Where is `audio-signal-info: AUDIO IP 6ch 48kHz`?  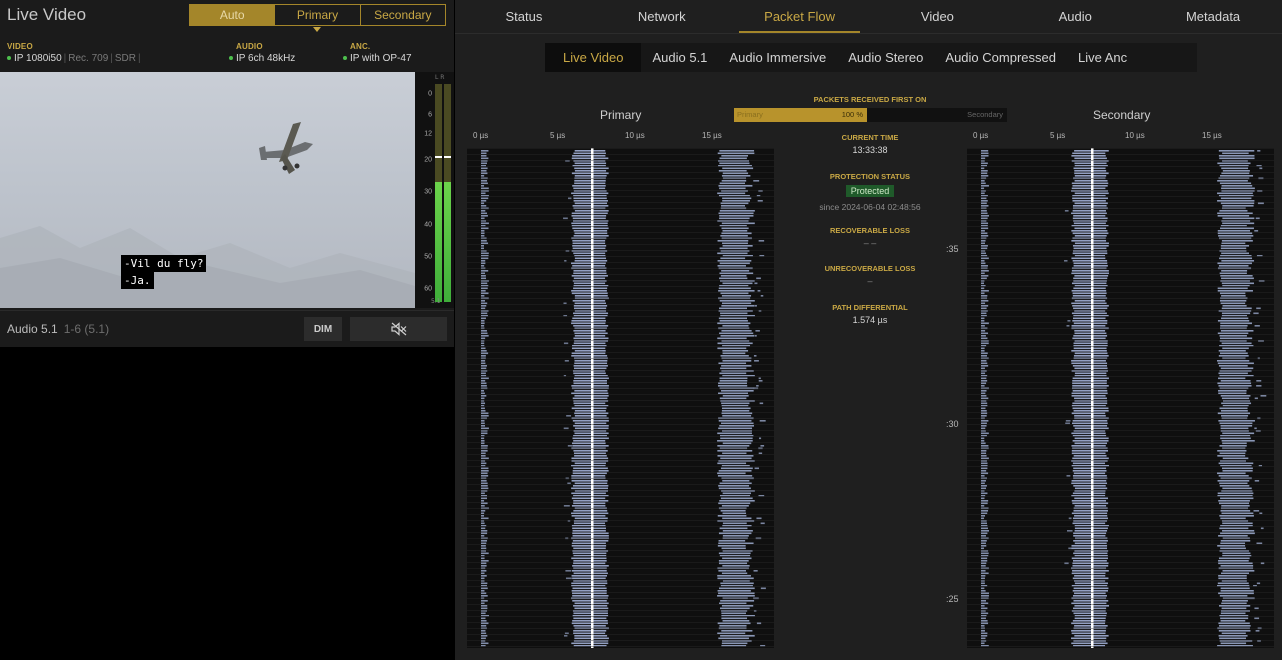
audio-signal-info: AUDIO IP 6ch 48kHz is located at coordinates (262, 53).